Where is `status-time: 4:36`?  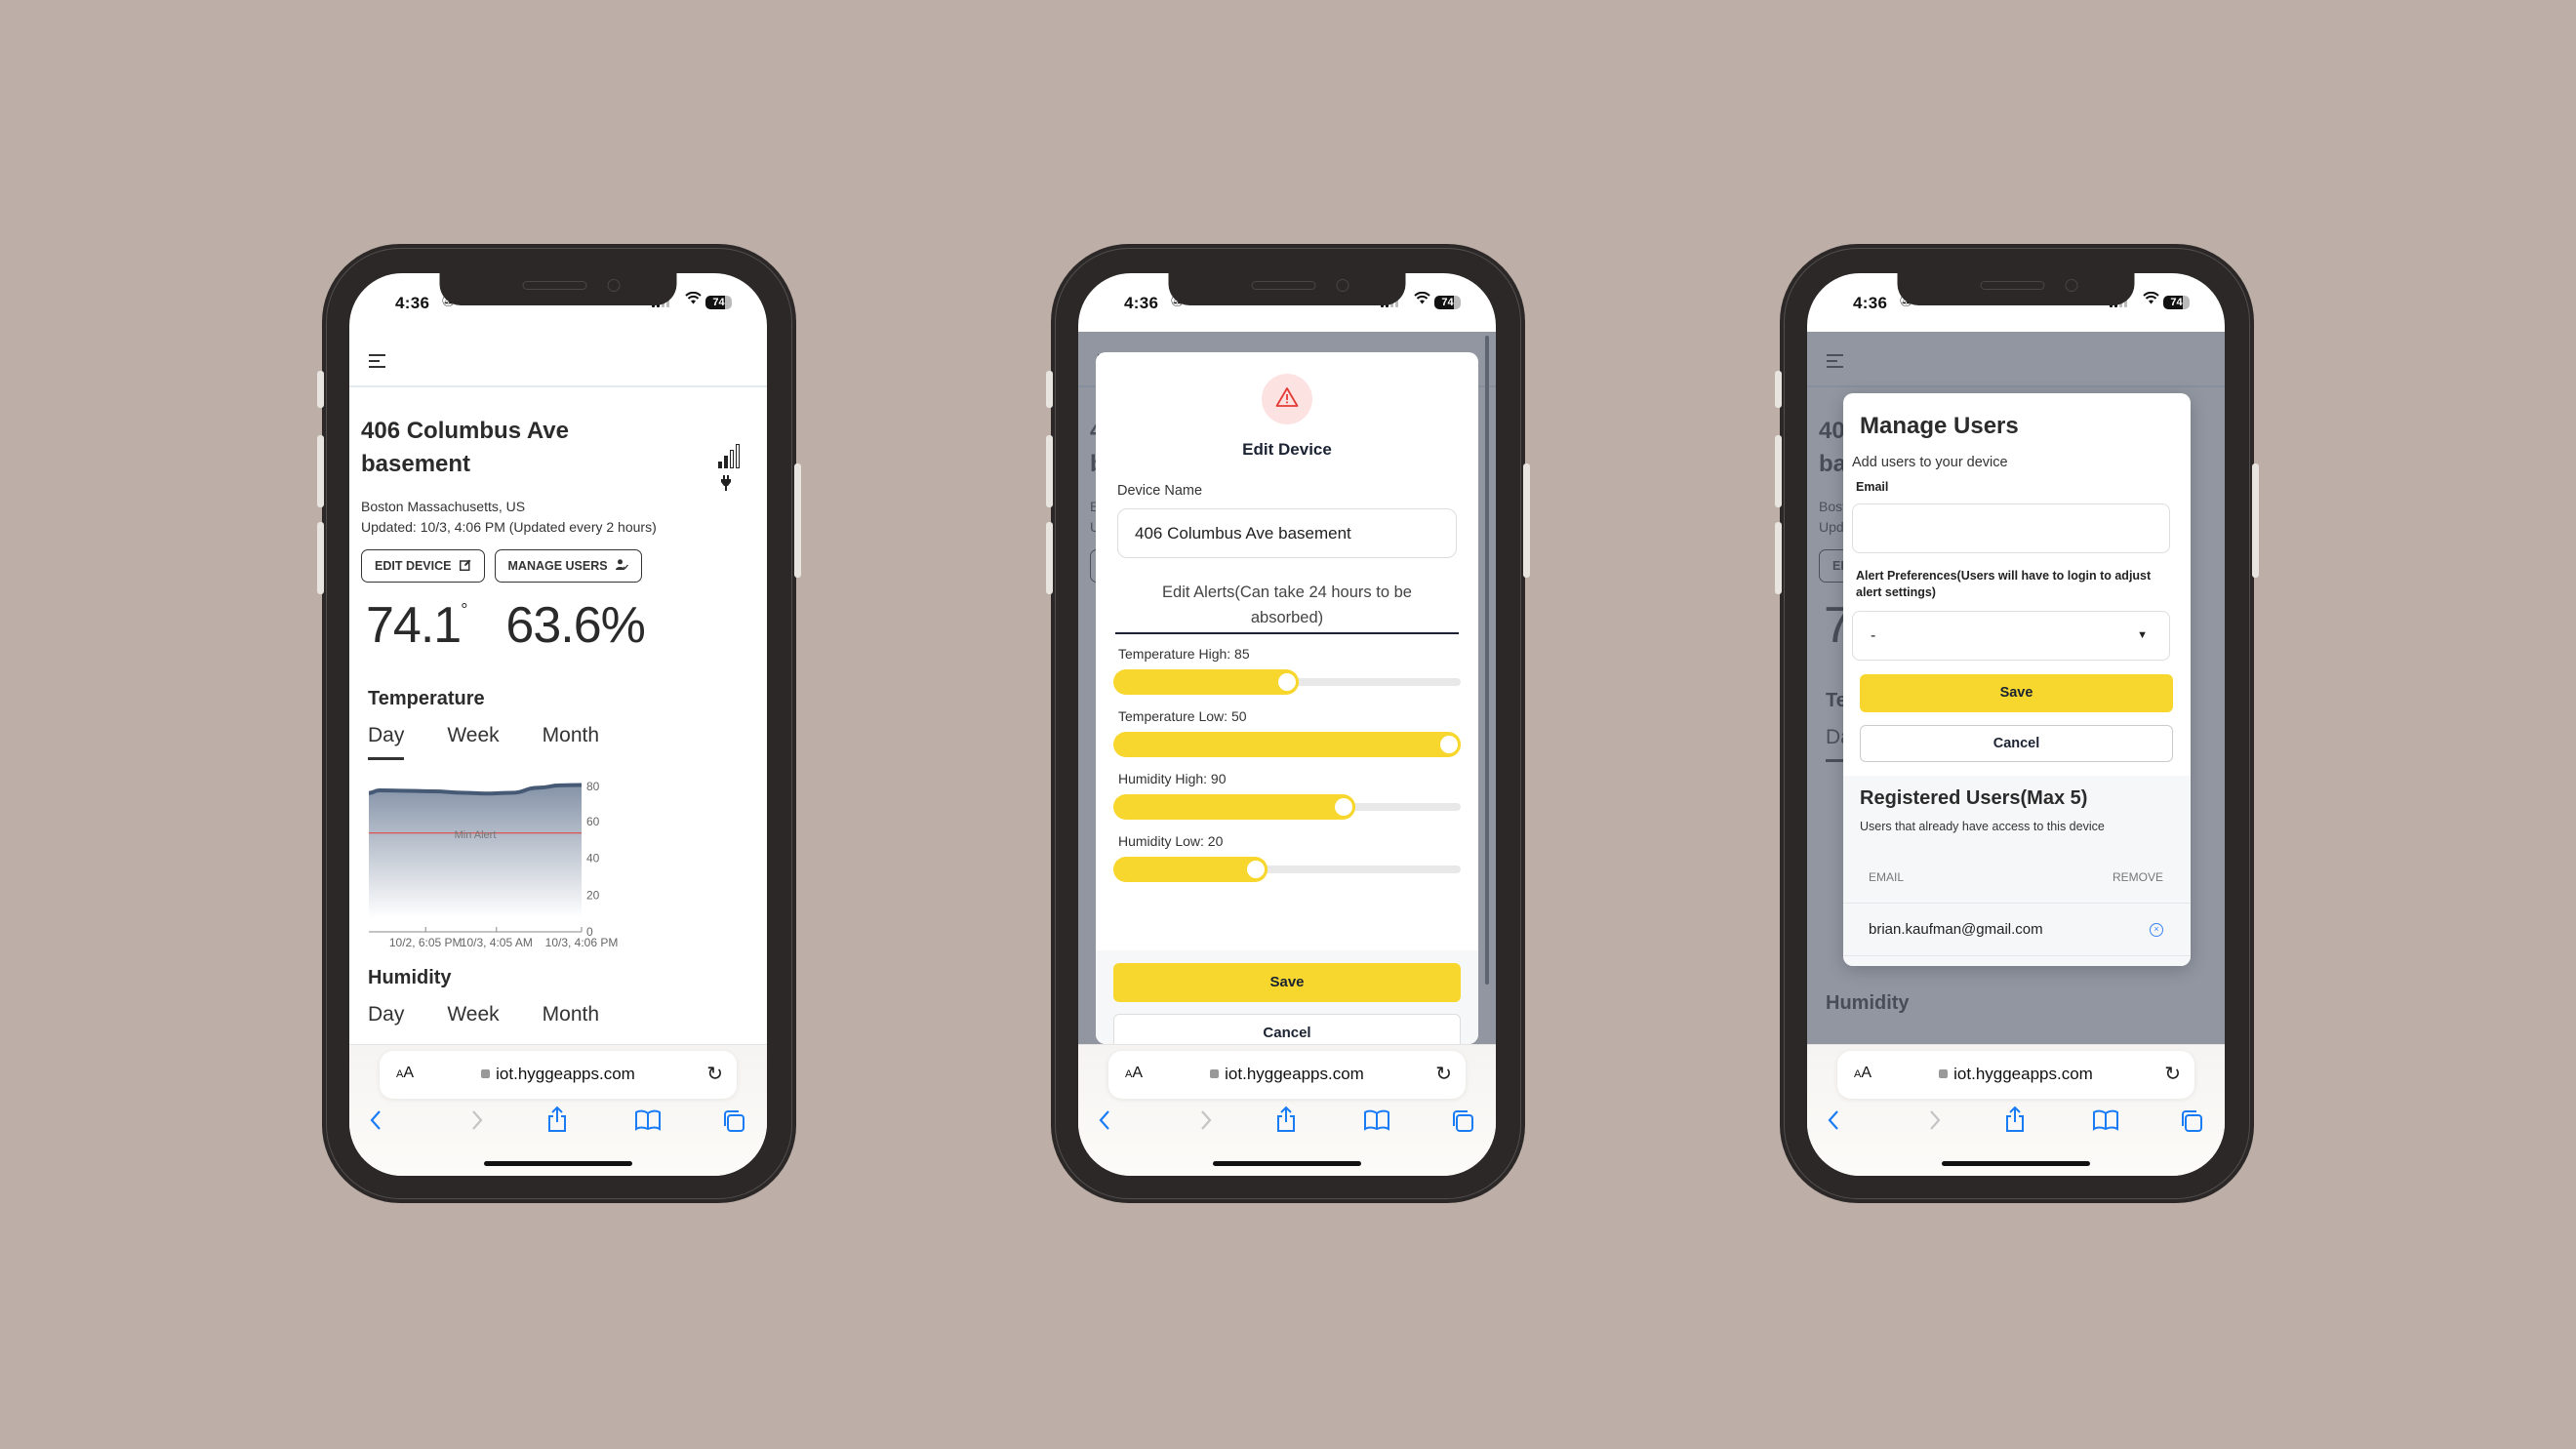 status-time: 4:36 is located at coordinates (412, 303).